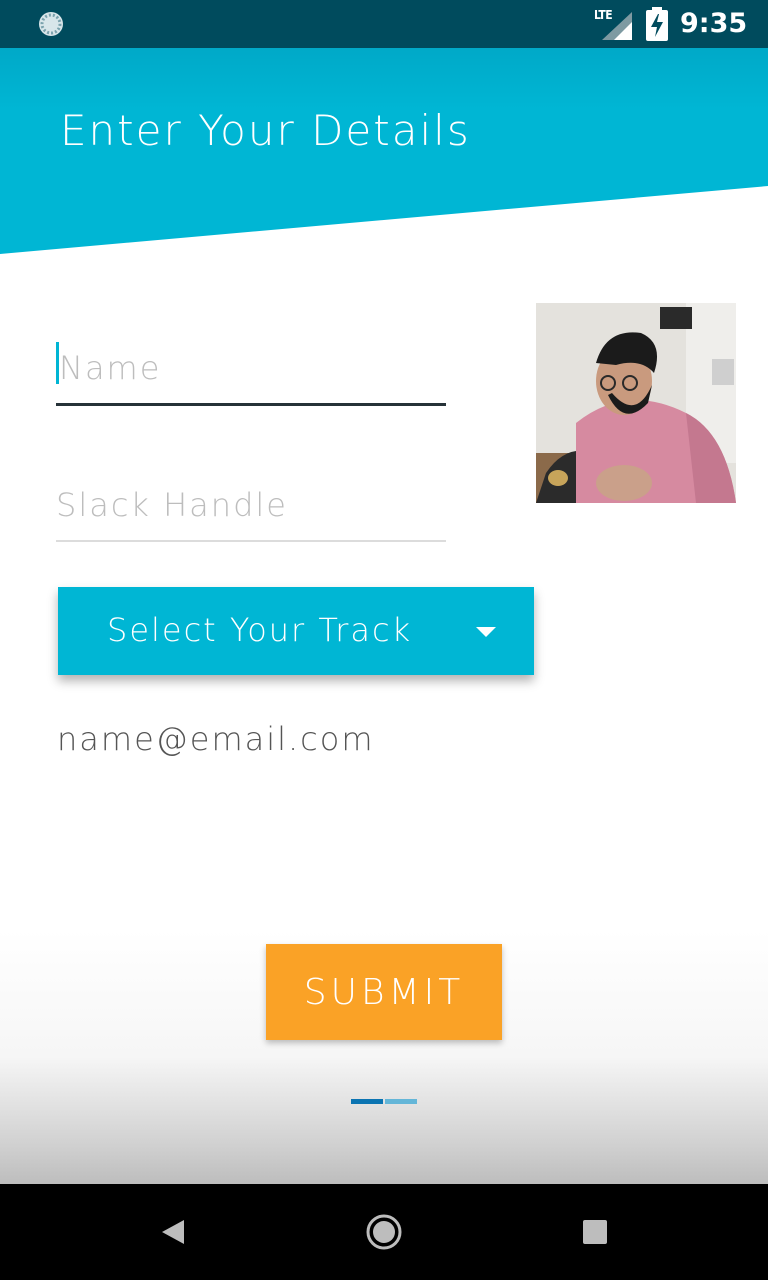 This screenshot has height=1280, width=768. I want to click on signal-icon: LTE, so click(613, 24).